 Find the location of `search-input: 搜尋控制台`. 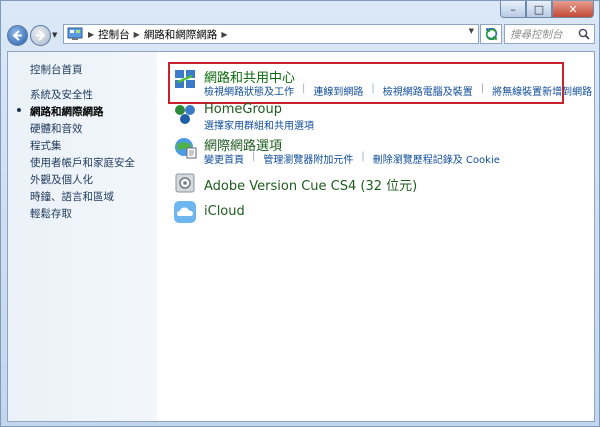

search-input: 搜尋控制台 is located at coordinates (549, 34).